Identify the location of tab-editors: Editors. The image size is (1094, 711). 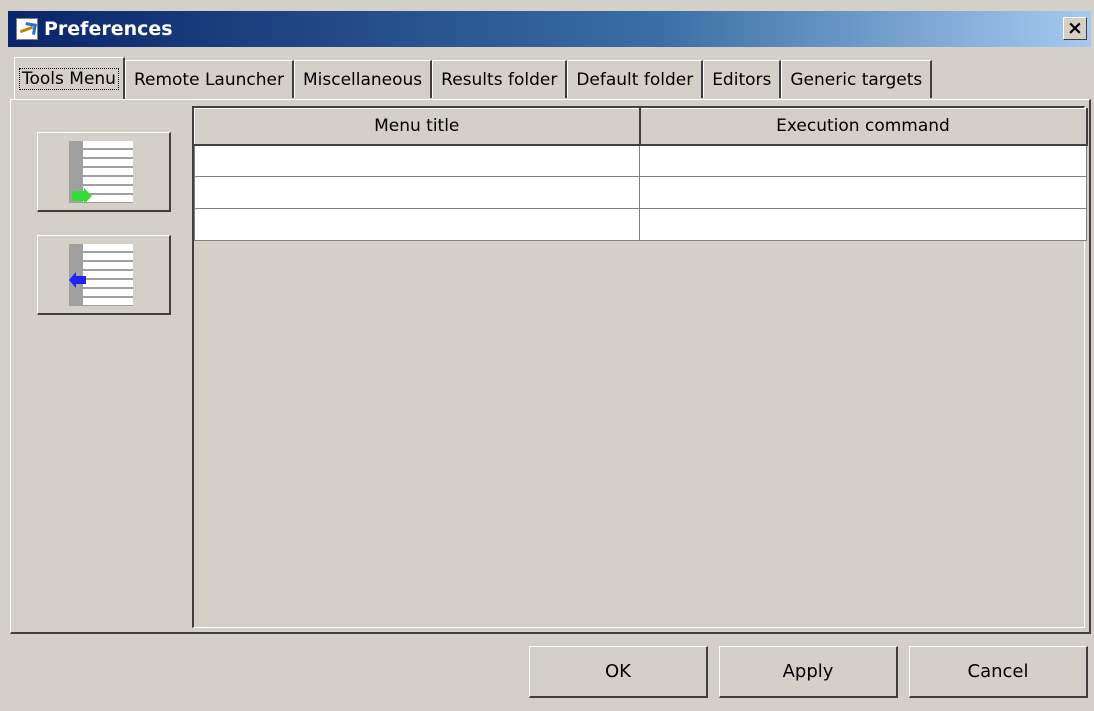
(742, 79).